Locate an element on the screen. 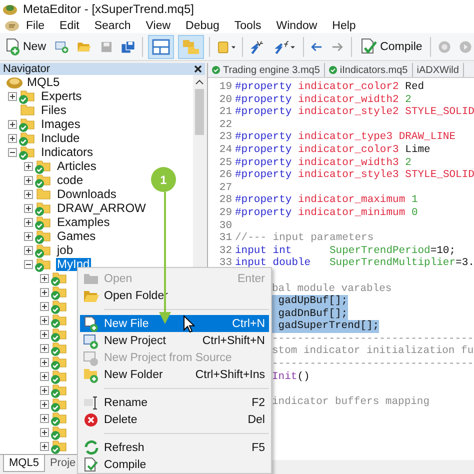  tree-item: code is located at coordinates (70, 180).